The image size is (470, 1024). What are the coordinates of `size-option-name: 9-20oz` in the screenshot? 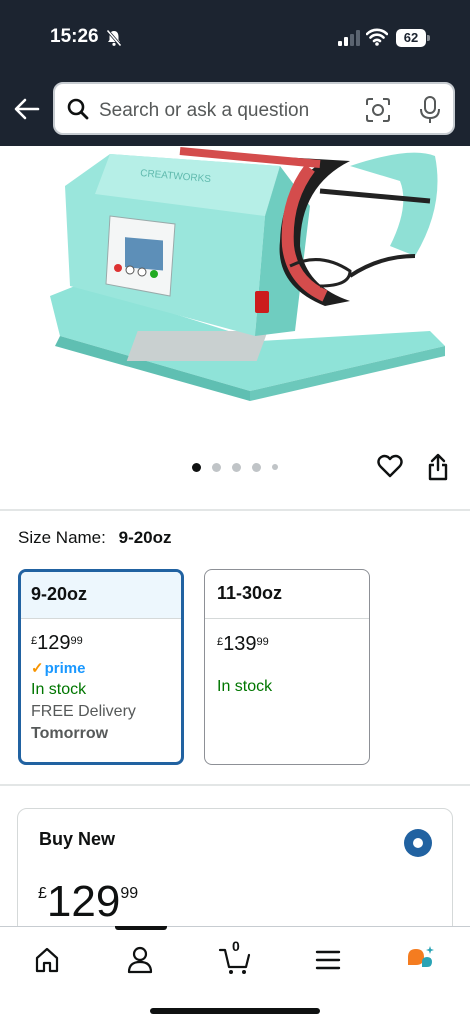 It's located at (101, 595).